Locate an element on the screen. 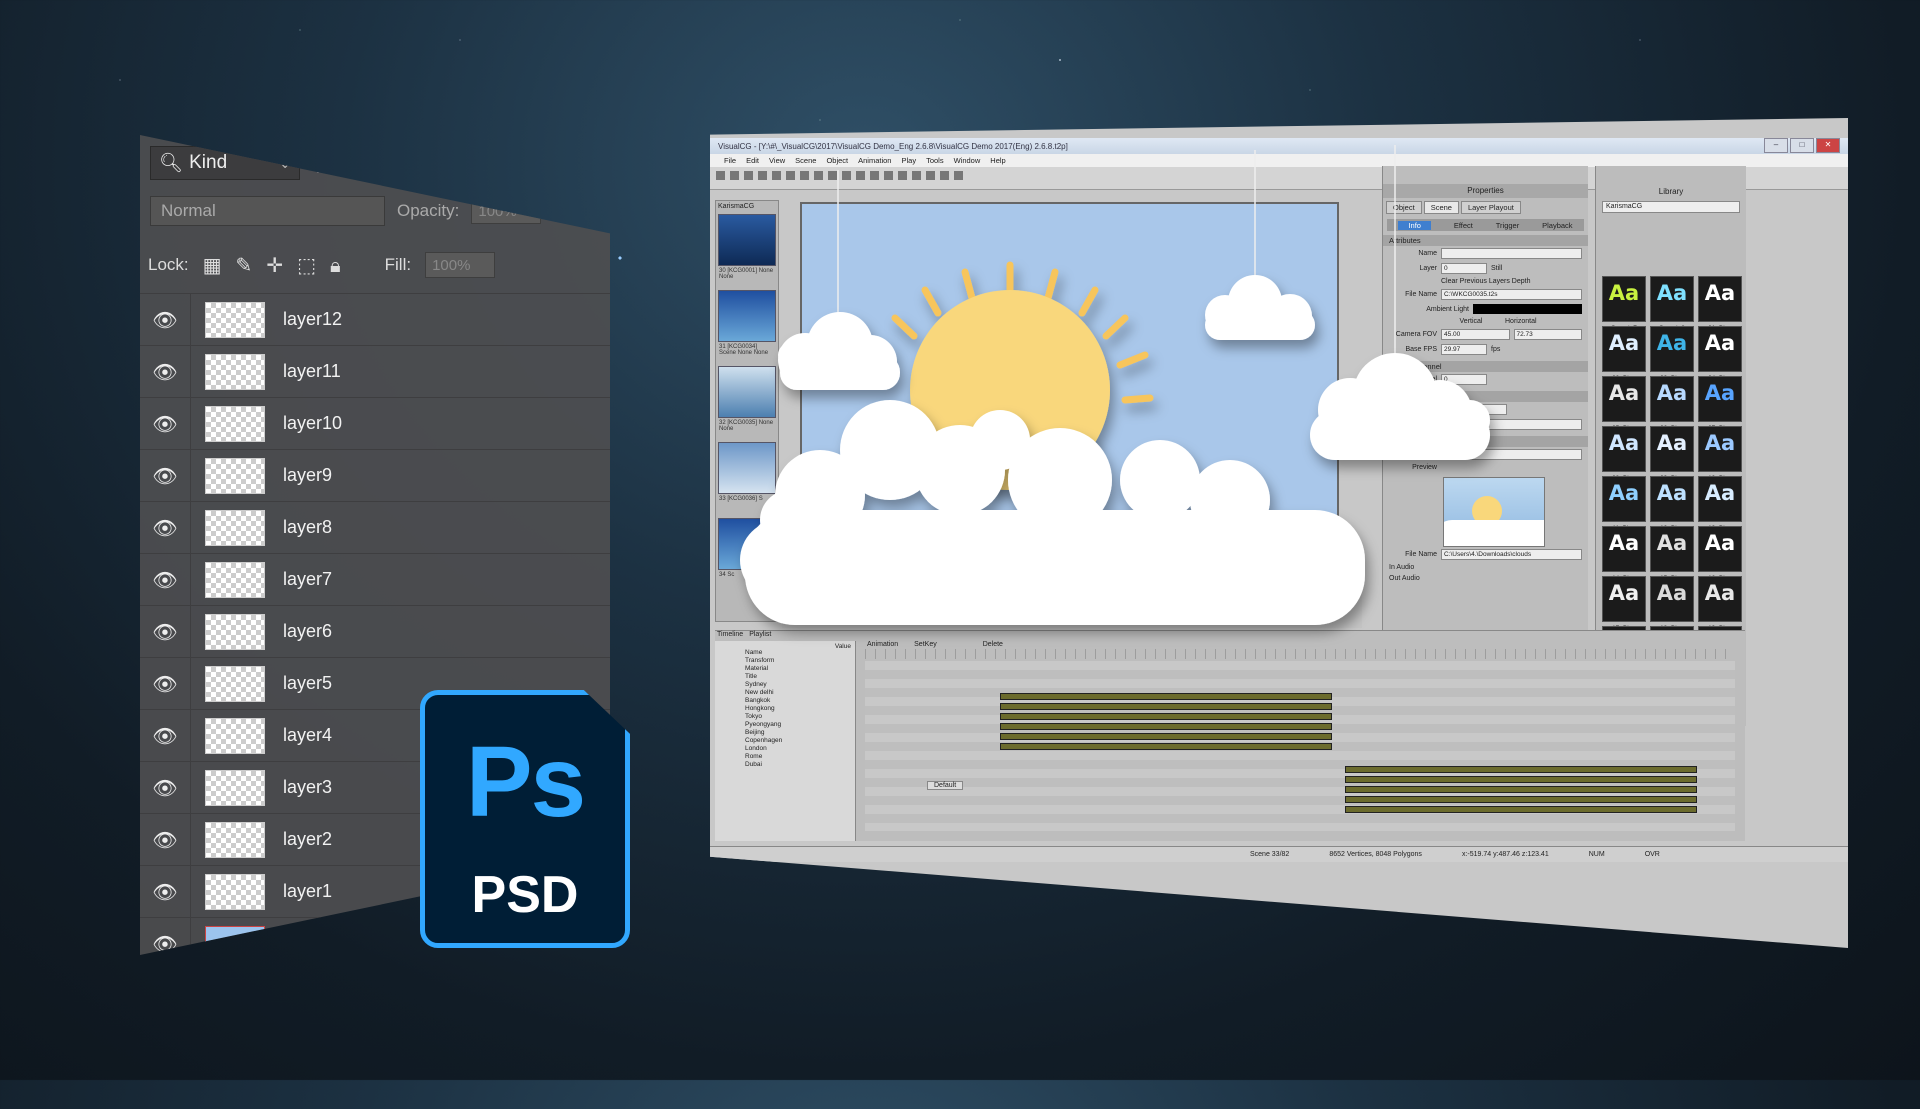  timeline-tree-item: London is located at coordinates (785, 749).